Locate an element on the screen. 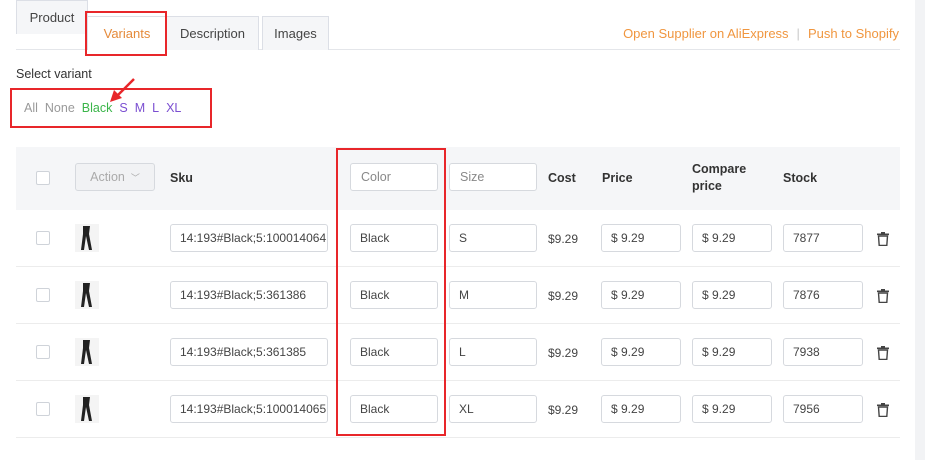  sku-input: 14:193#Black;5:361386 is located at coordinates (249, 295).